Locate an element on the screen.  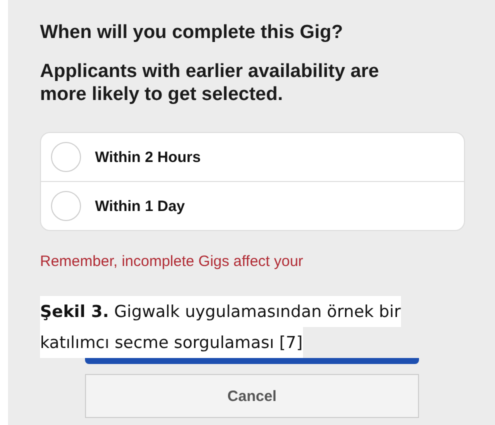
option-label: Within 2 Hours is located at coordinates (148, 157).